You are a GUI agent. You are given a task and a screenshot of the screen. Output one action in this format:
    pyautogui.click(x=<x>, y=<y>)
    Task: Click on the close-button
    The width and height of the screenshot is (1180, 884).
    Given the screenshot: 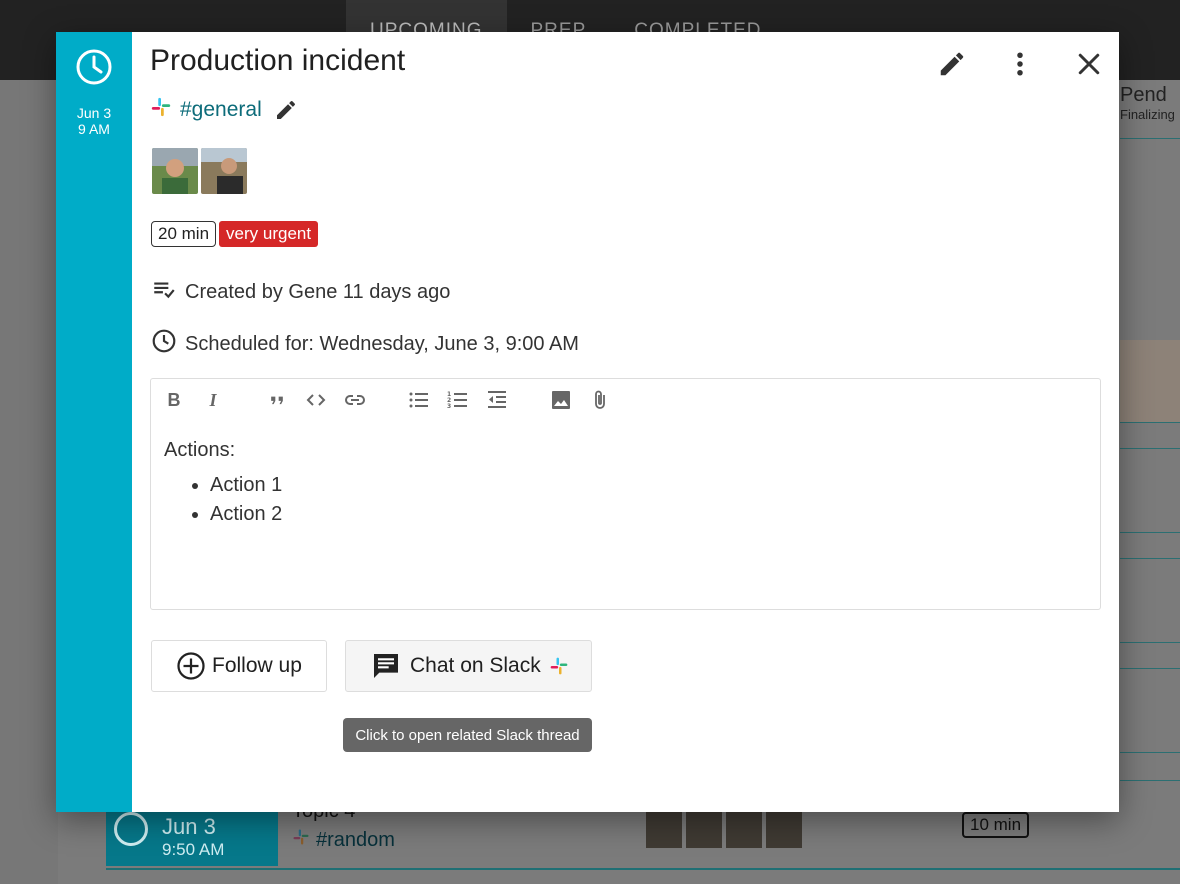 What is the action you would take?
    pyautogui.click(x=1089, y=66)
    